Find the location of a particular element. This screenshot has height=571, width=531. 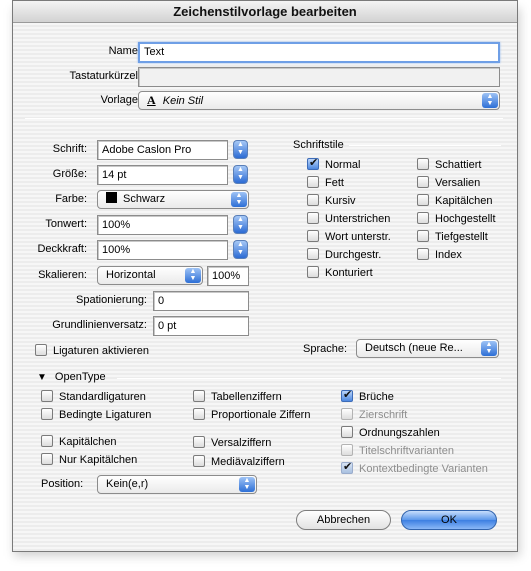

checkbox-versalziffern: Versalziffern is located at coordinates (232, 443).